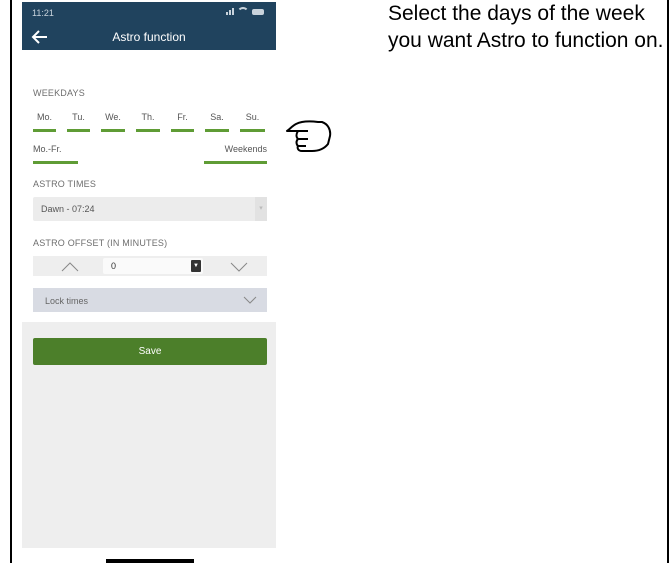  I want to click on dropdown-arrow-icon: ▼, so click(196, 266).